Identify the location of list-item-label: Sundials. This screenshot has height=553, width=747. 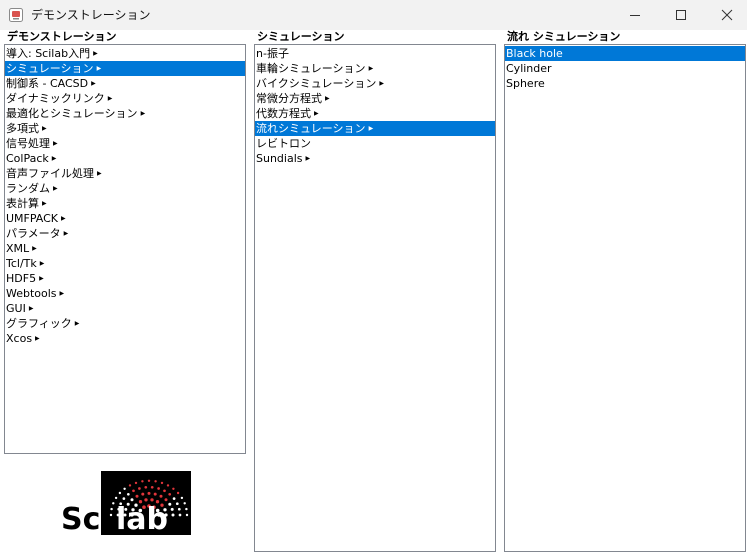
(279, 158).